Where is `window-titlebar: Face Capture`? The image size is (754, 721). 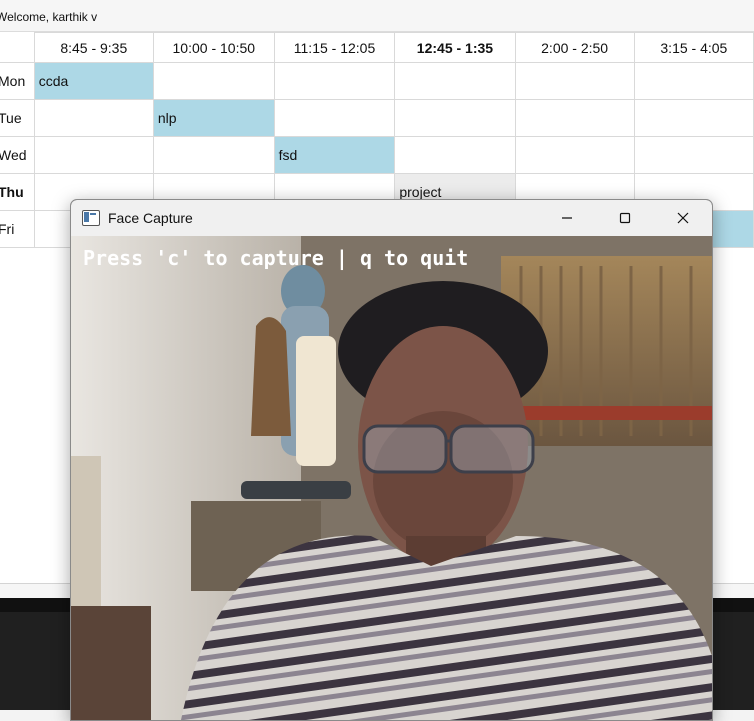 window-titlebar: Face Capture is located at coordinates (391, 218).